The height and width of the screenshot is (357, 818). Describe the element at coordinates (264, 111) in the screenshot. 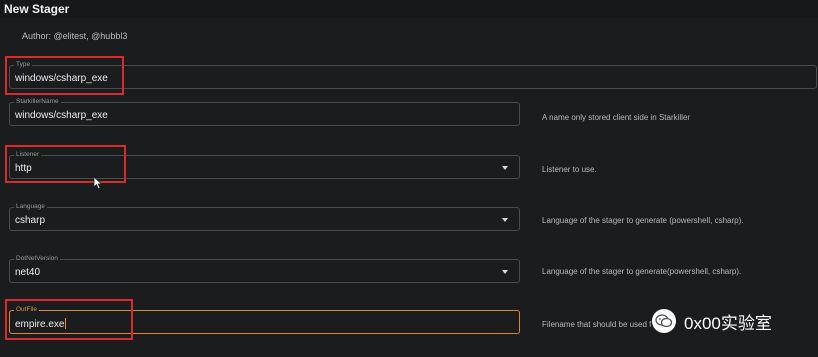

I see `starkiller-name-field: StarkillerName windows/csharp_exe` at that location.